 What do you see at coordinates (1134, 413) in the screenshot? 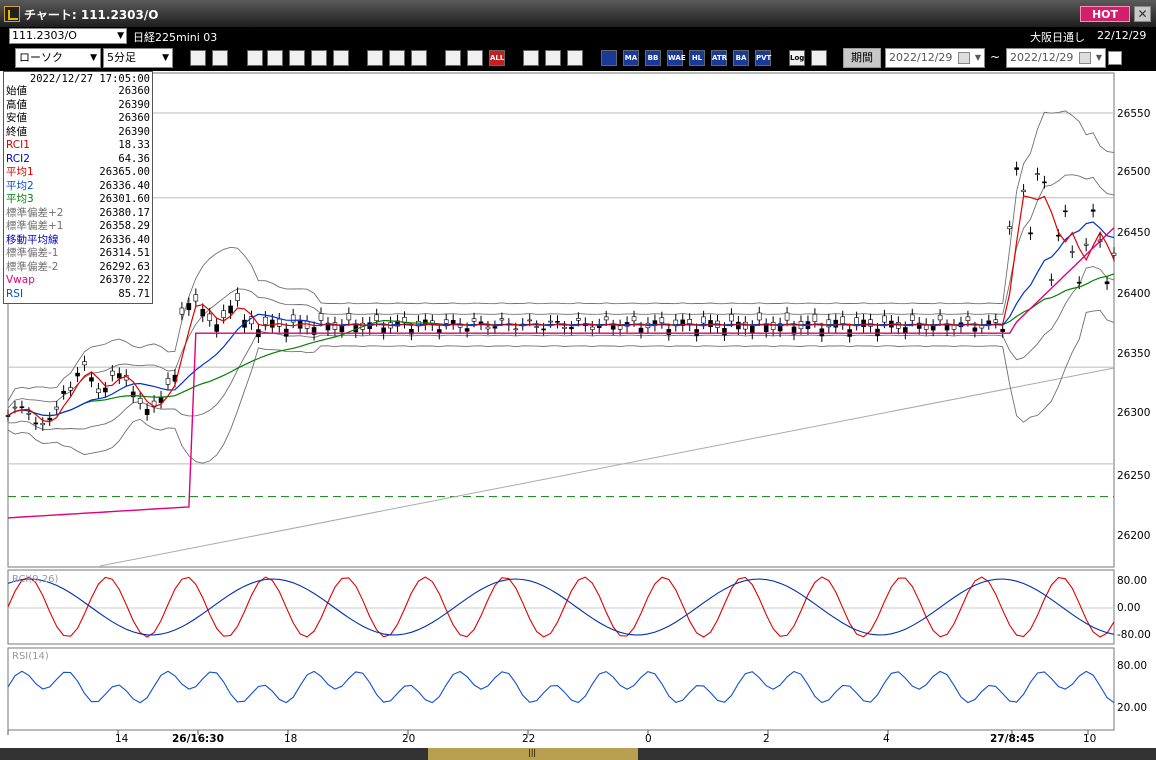
I see `price-tick: 26300` at bounding box center [1134, 413].